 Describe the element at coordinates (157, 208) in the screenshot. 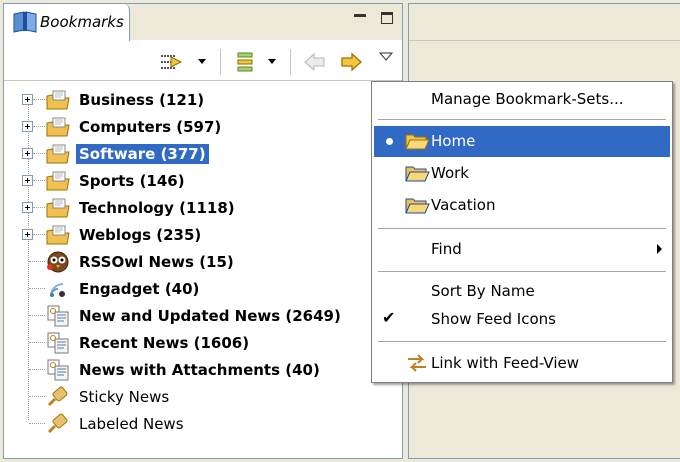

I see `tree-item-label: Technology (1118)` at that location.